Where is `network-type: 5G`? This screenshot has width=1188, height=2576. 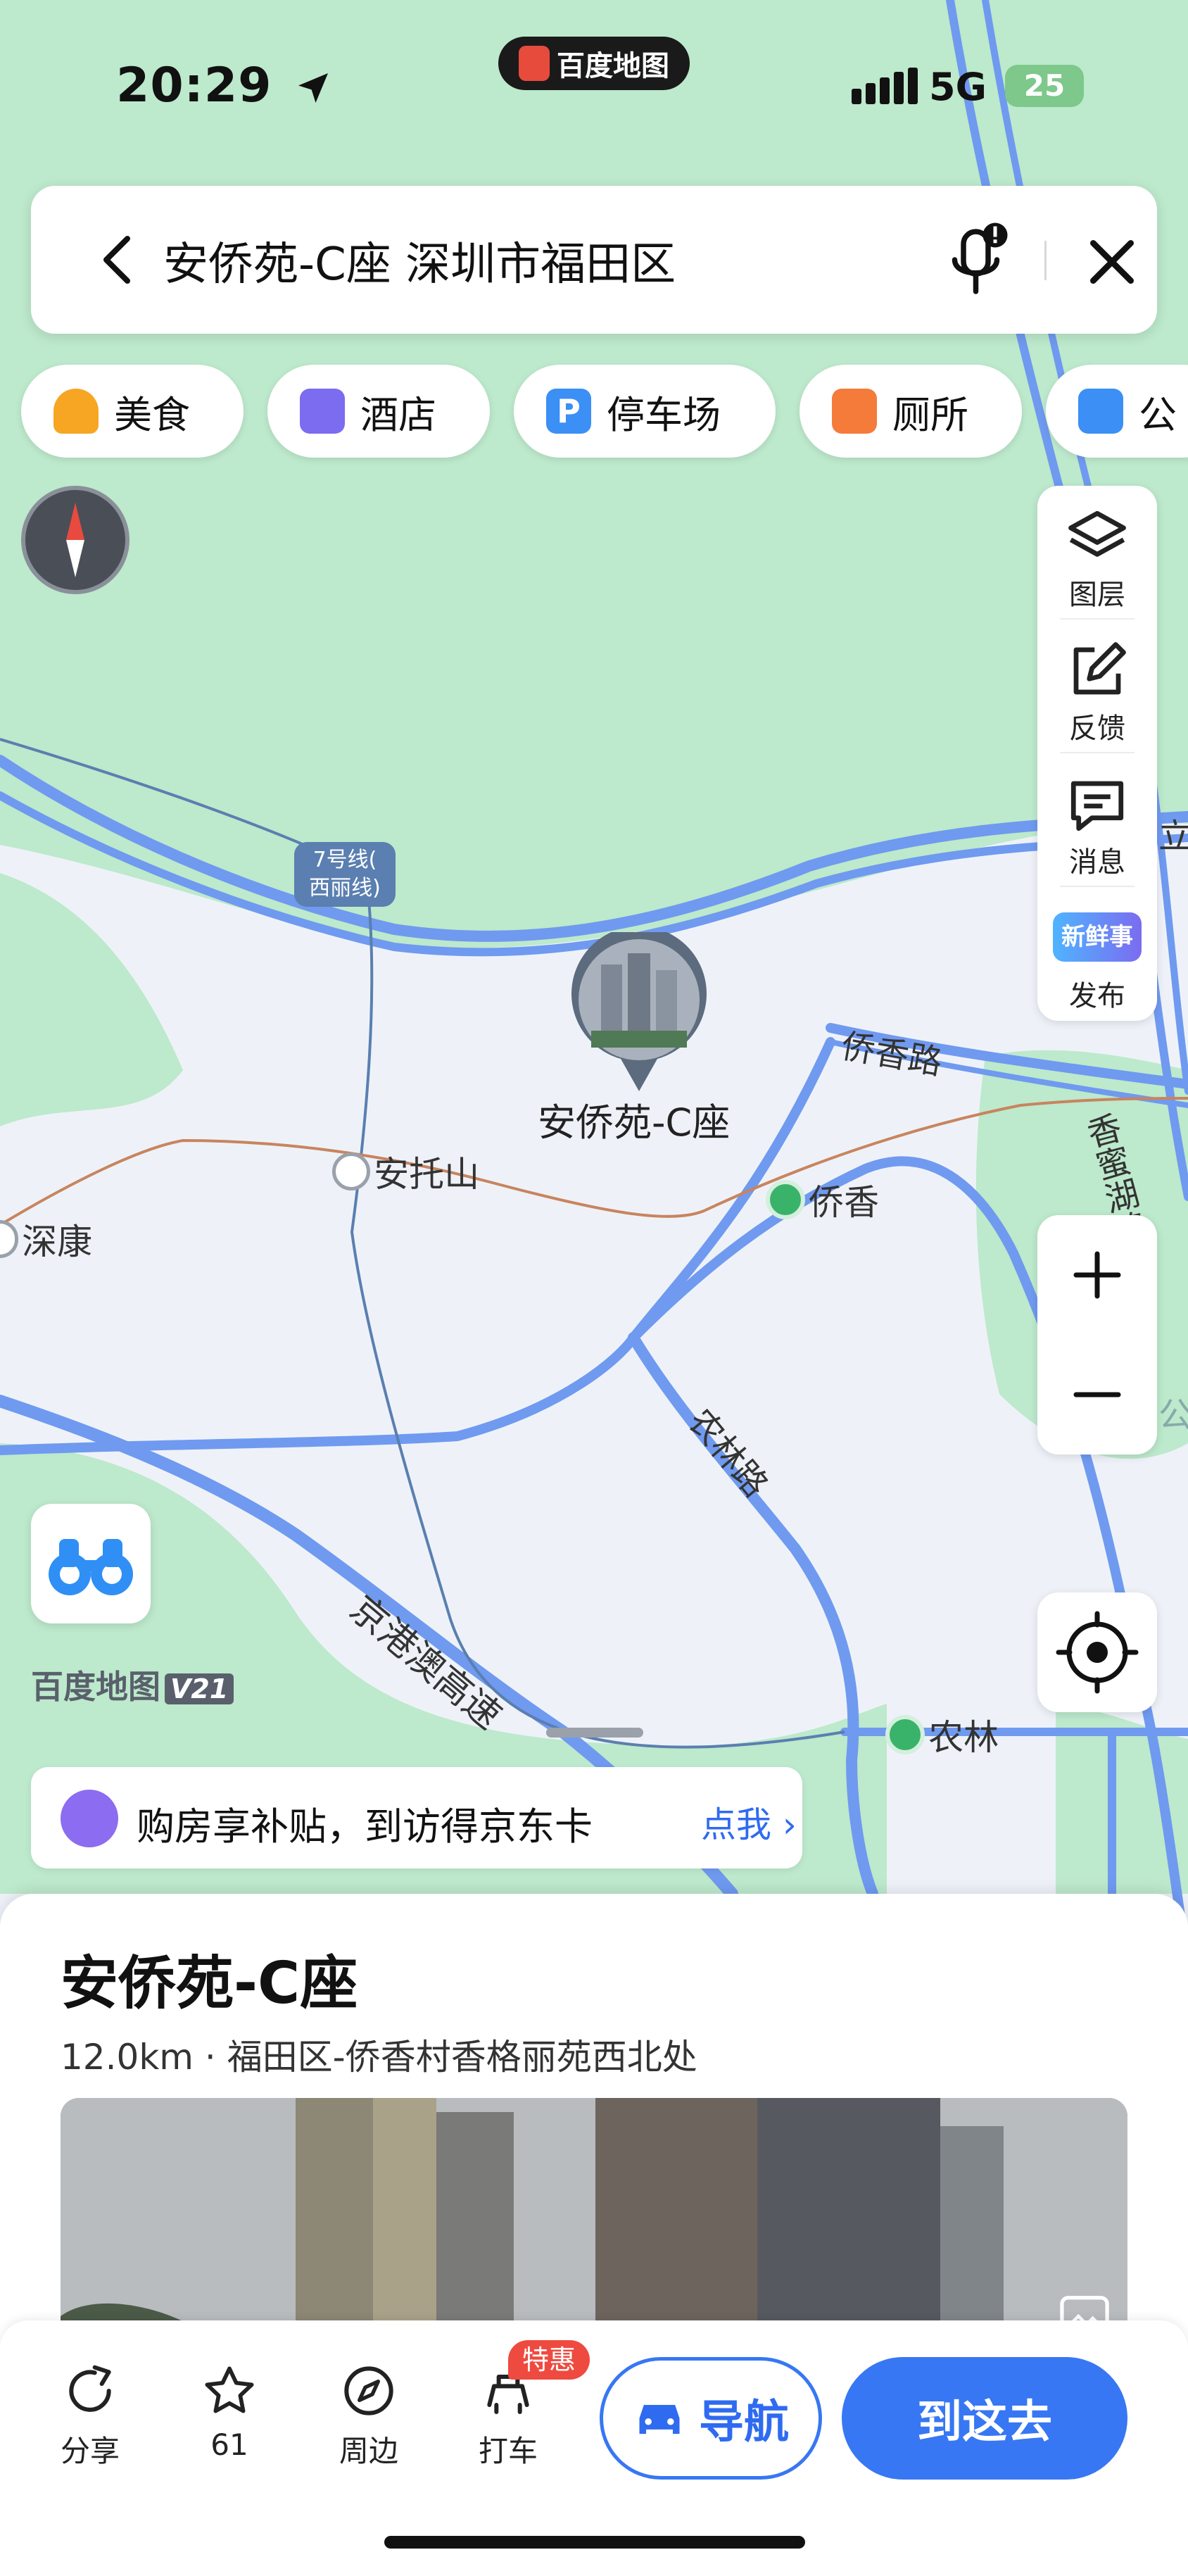 network-type: 5G is located at coordinates (958, 87).